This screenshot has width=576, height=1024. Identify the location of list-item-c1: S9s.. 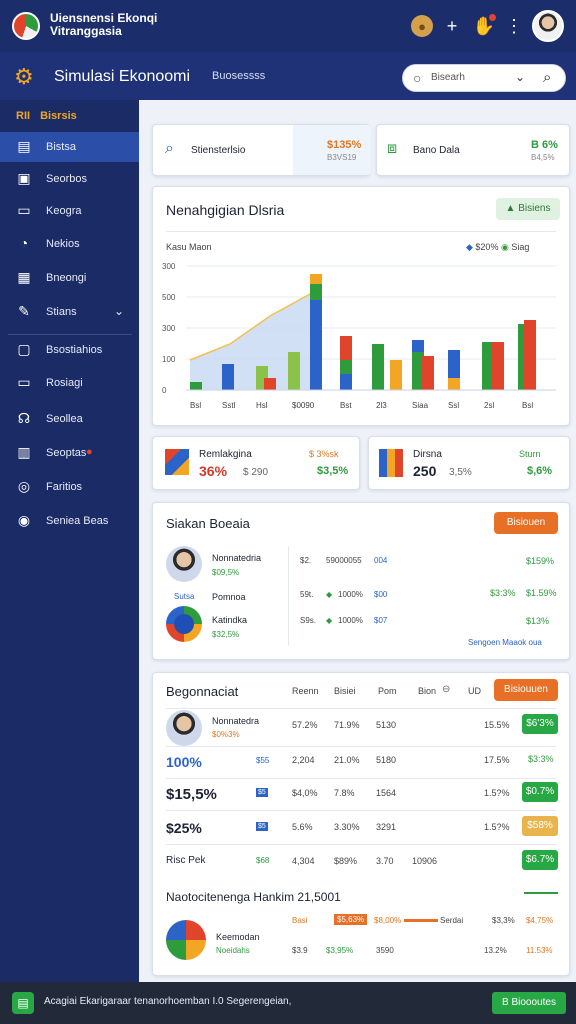
(308, 620).